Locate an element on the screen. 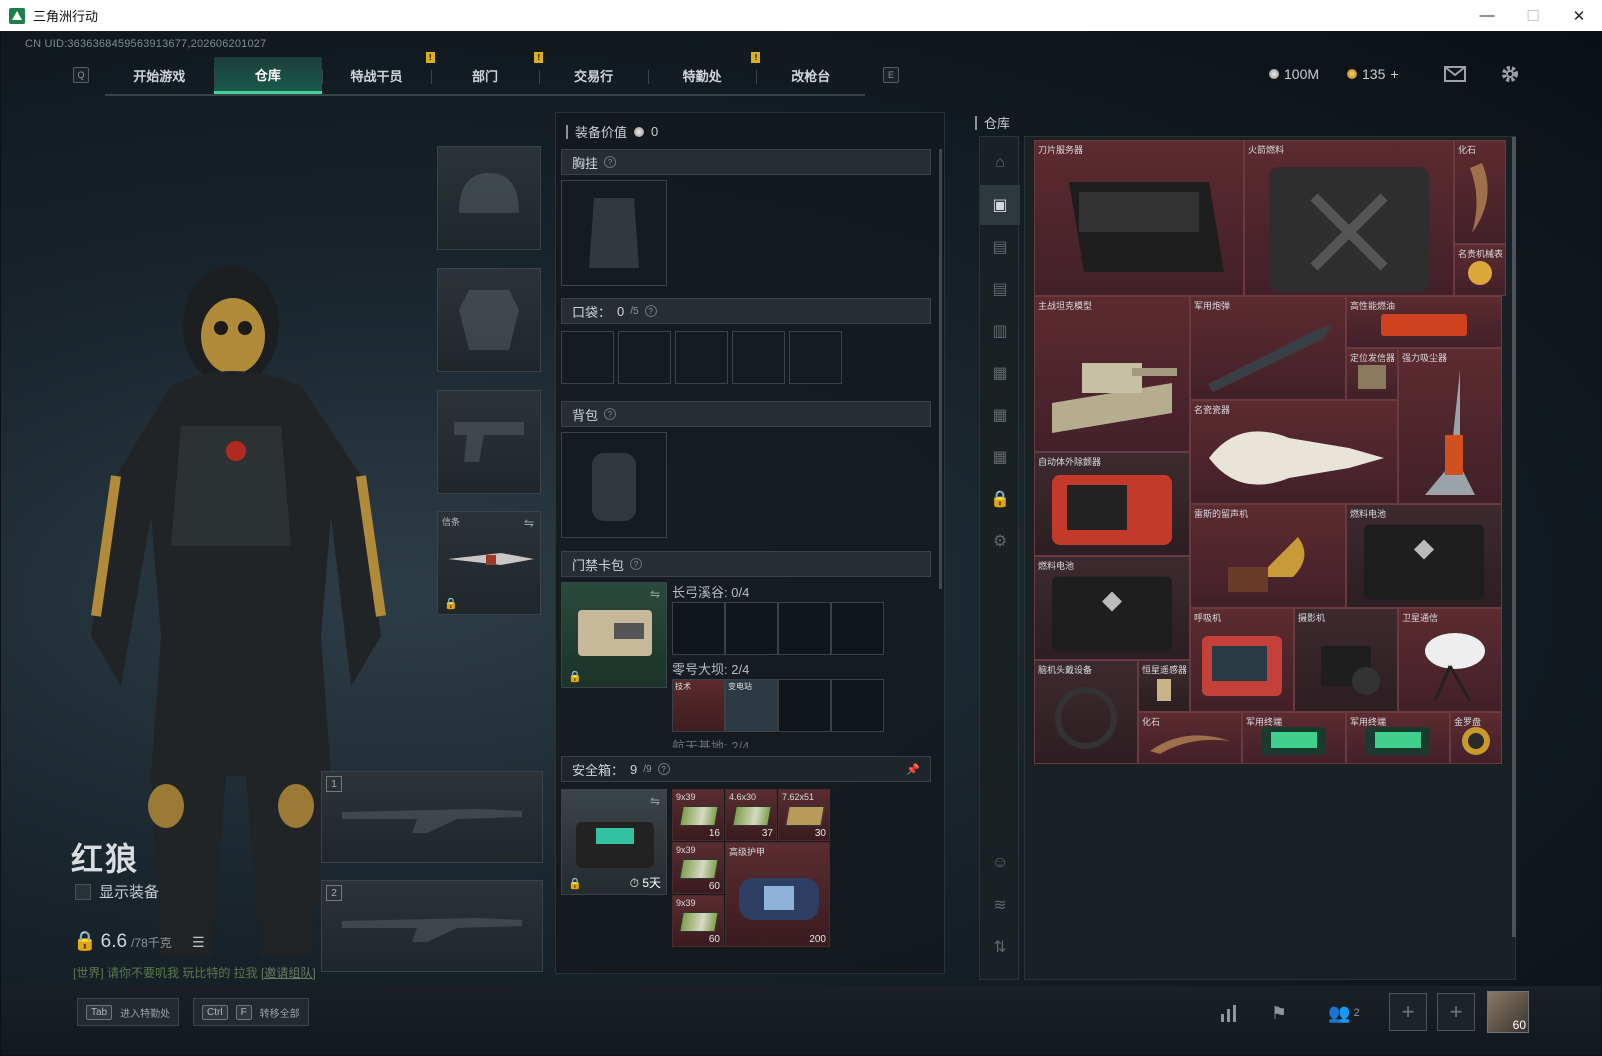 This screenshot has height=1056, width=1602. safebox-slot: ⇋ 🔒 ⏱ 5天 is located at coordinates (614, 842).